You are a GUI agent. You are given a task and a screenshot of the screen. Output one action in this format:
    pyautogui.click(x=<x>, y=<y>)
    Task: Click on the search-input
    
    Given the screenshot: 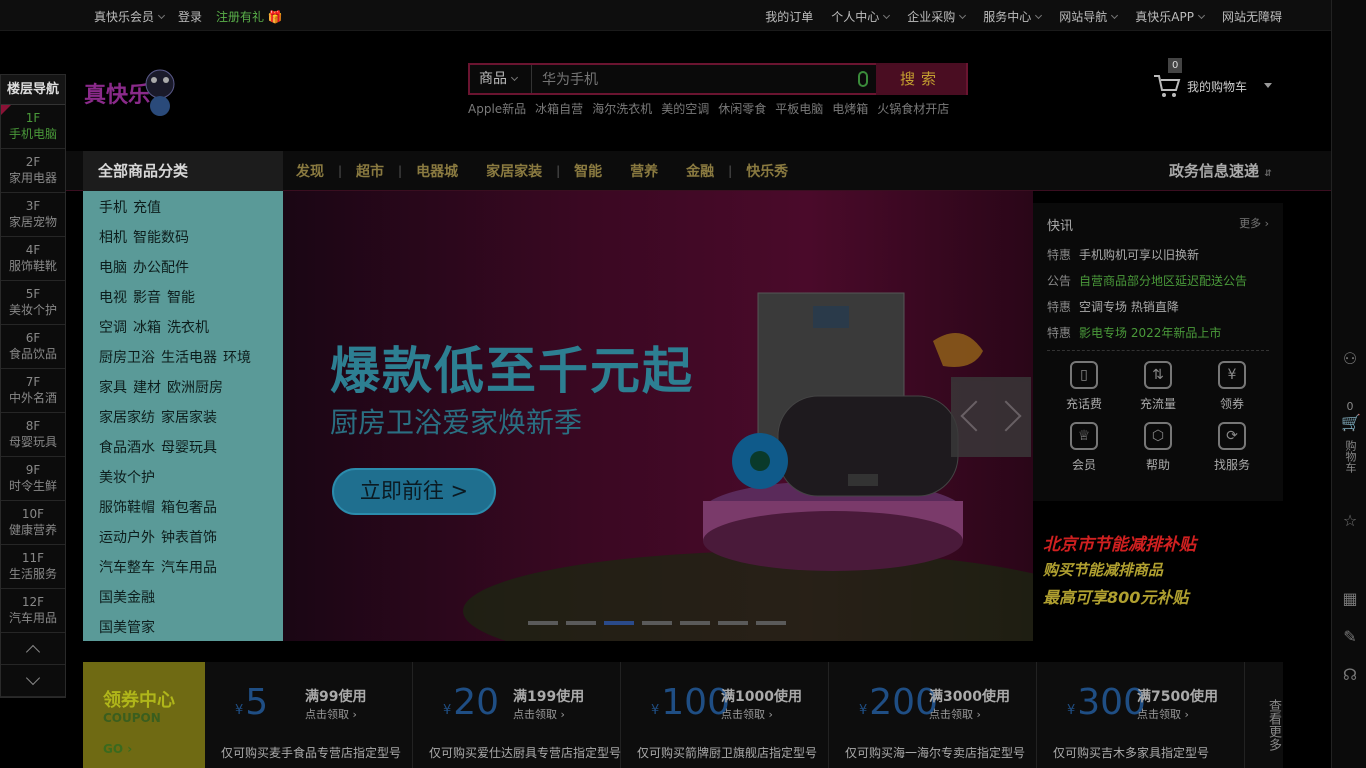 What is the action you would take?
    pyautogui.click(x=707, y=79)
    